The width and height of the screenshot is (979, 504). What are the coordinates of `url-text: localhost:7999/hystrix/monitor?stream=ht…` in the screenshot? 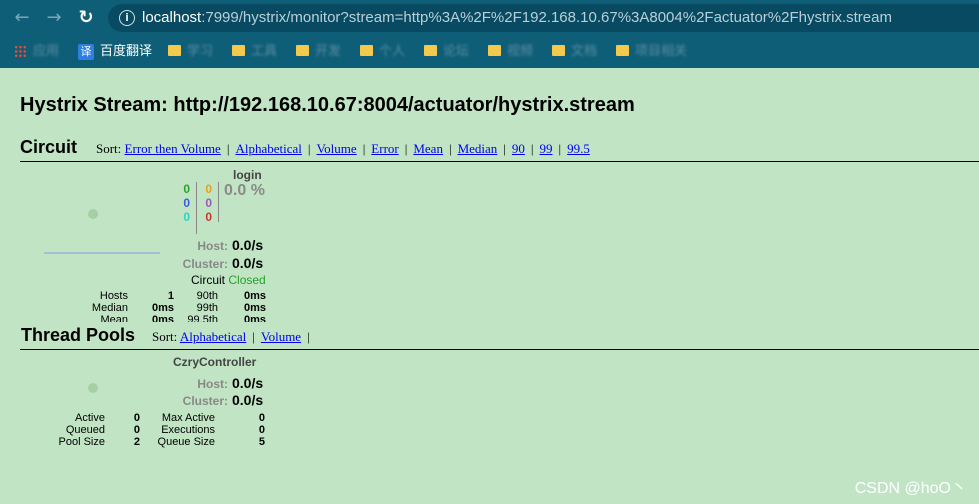 It's located at (517, 17).